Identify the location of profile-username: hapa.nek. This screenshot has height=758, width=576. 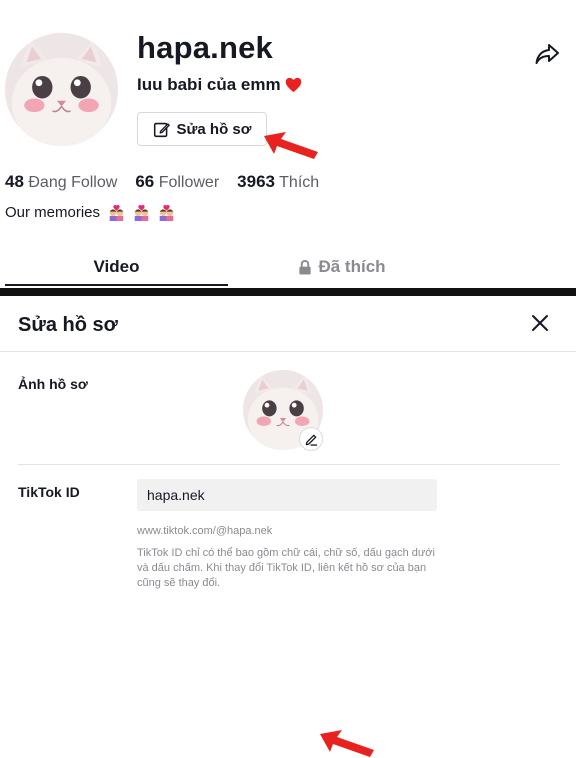
(205, 47).